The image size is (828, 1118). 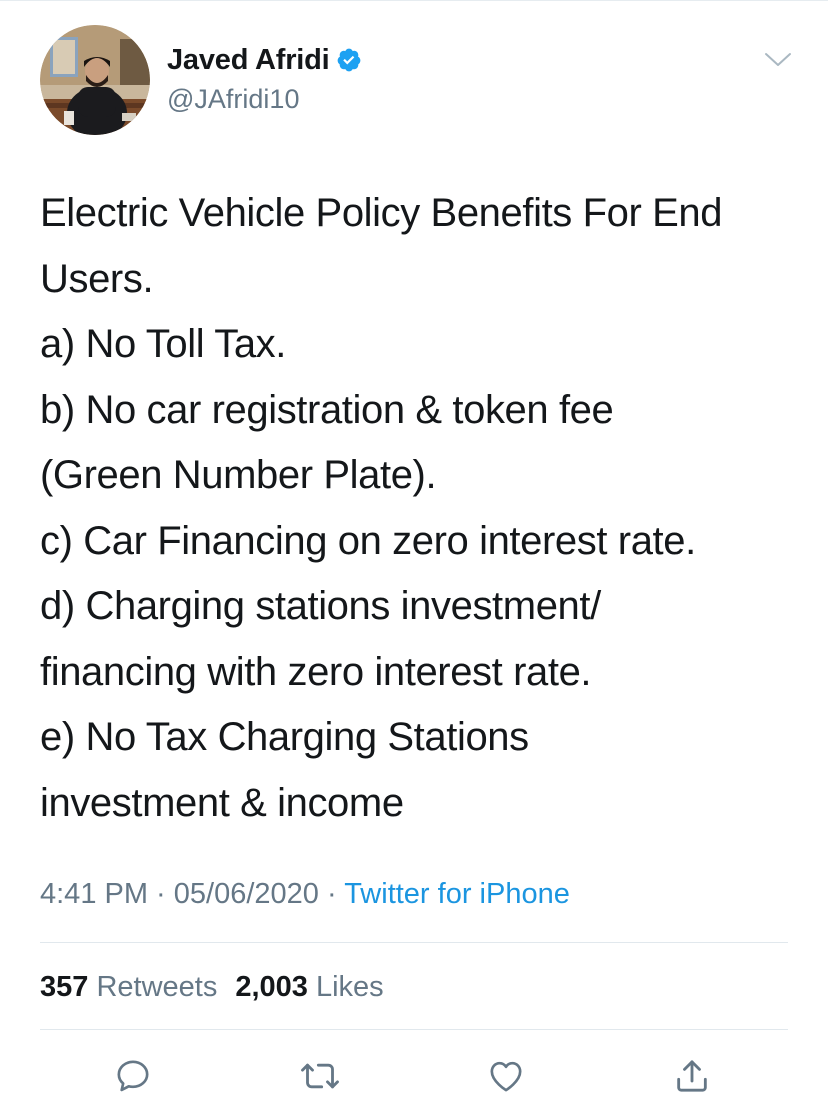 What do you see at coordinates (457, 894) in the screenshot?
I see `tweet-source-link: Twitter for iPhone` at bounding box center [457, 894].